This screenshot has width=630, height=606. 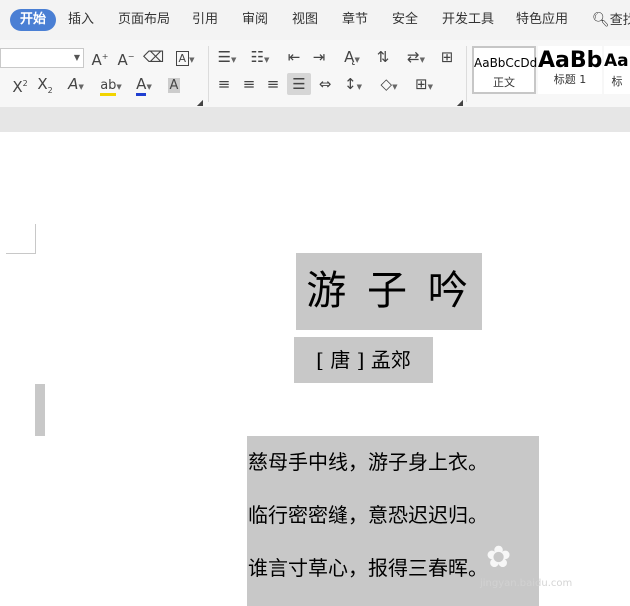 I want to click on shading-icon: ◇▼, so click(x=389, y=85).